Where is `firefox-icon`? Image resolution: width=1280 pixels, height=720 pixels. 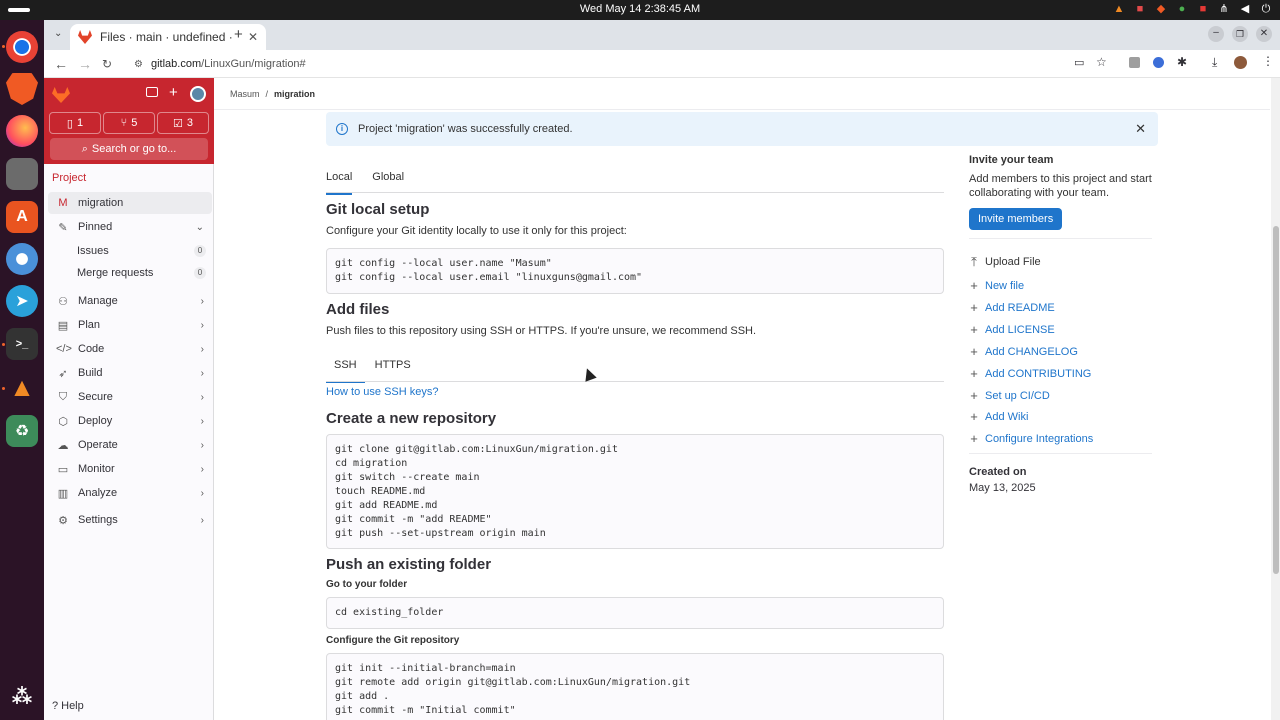
firefox-icon is located at coordinates (22, 131).